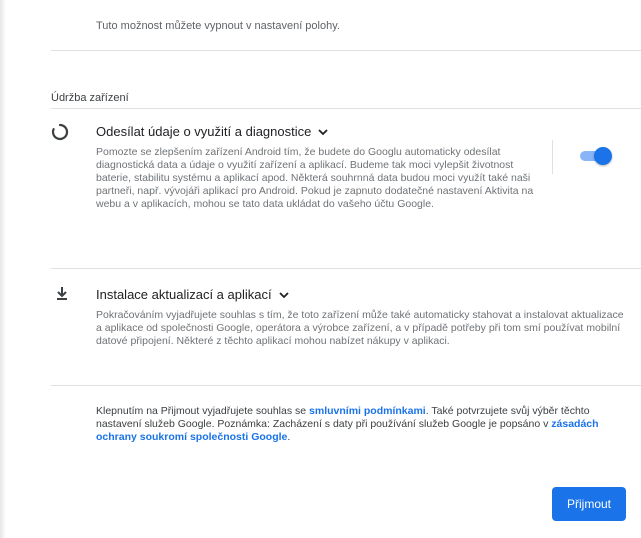  Describe the element at coordinates (367, 411) in the screenshot. I see `terms-link: smluvními podmínkami` at that location.